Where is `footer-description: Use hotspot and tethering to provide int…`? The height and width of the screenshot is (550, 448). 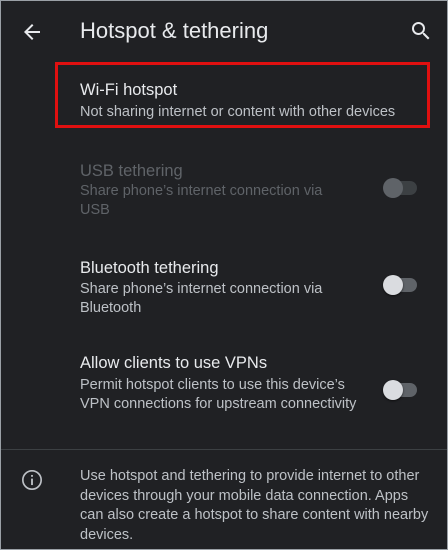 footer-description: Use hotspot and tethering to provide int… is located at coordinates (254, 505).